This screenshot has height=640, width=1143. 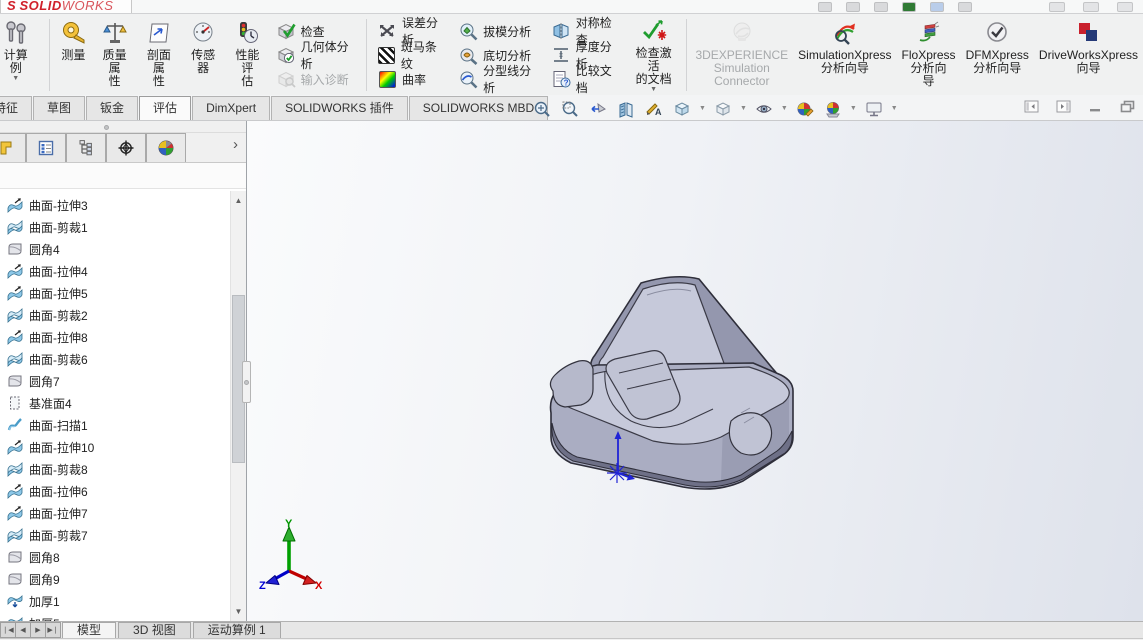 I want to click on zoom-to-area-button, so click(x=570, y=109).